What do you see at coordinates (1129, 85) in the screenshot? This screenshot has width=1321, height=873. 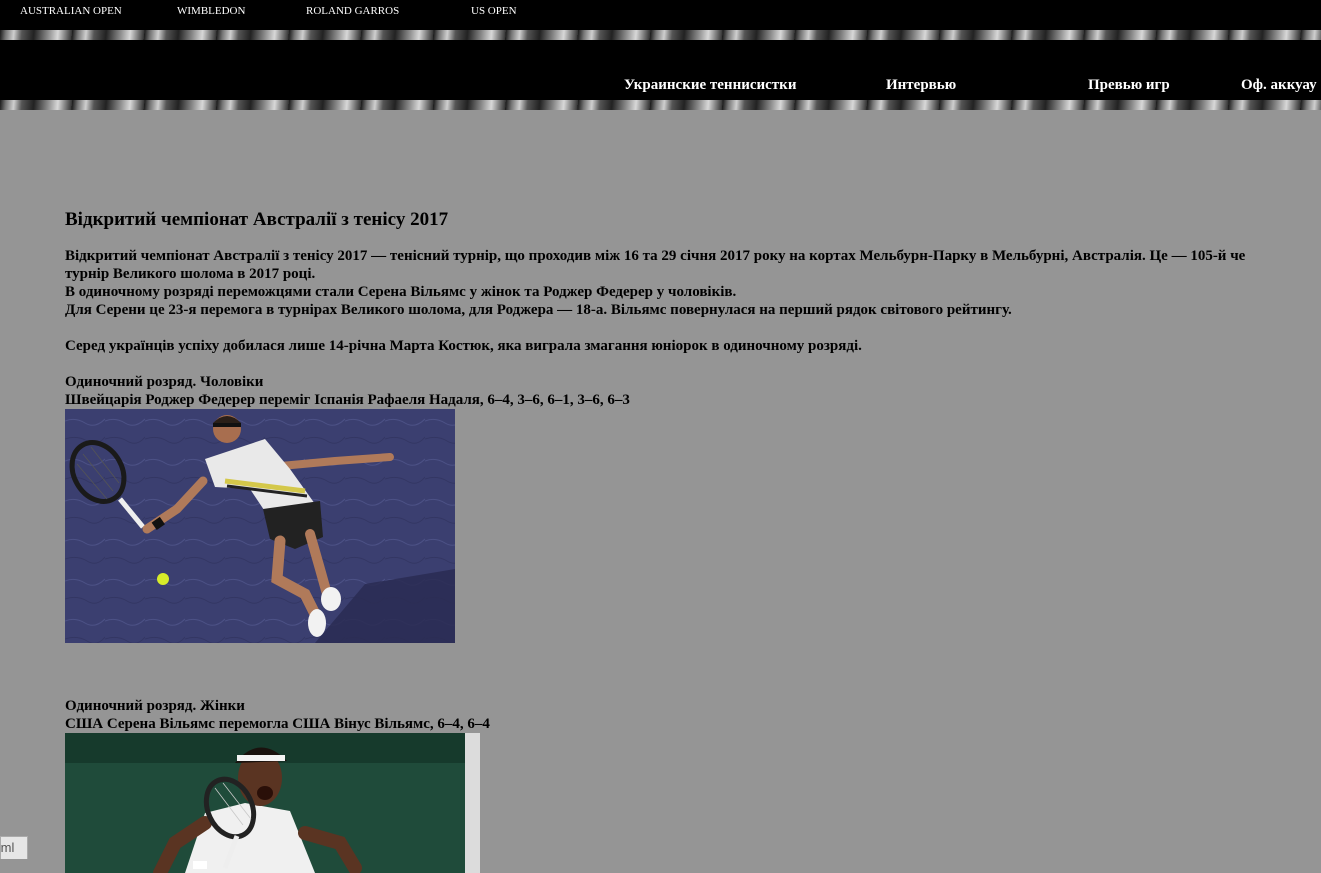 I see `nav-game-previews: Превью игр` at bounding box center [1129, 85].